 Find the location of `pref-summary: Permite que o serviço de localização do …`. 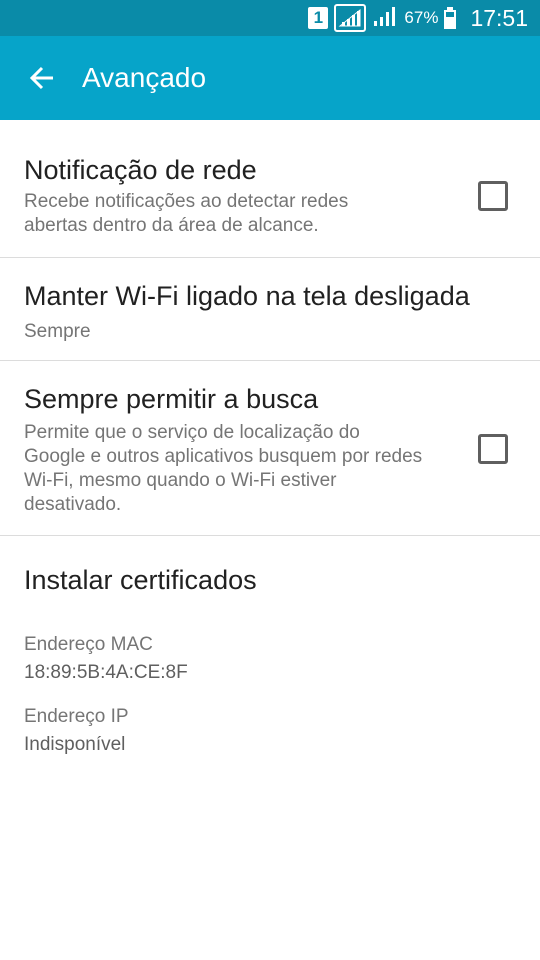

pref-summary: Permite que o serviço de localização do … is located at coordinates (223, 468).